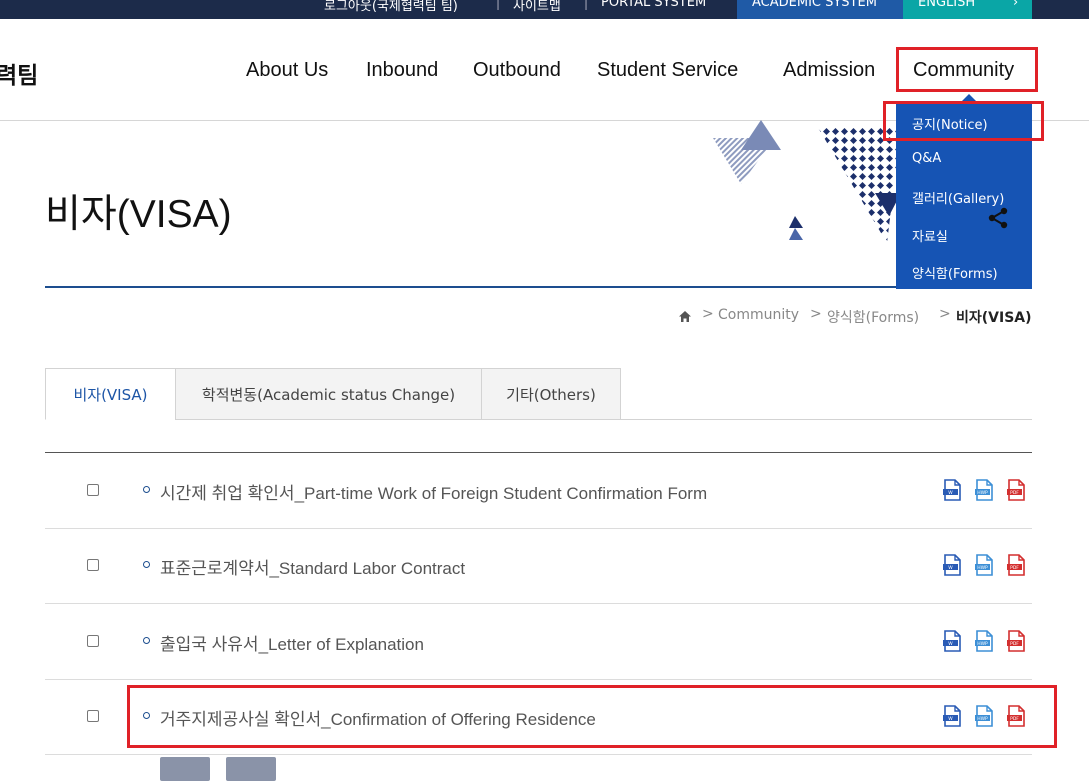 This screenshot has width=1089, height=781. Describe the element at coordinates (19, 73) in the screenshot. I see `site-logo: 력팀` at that location.